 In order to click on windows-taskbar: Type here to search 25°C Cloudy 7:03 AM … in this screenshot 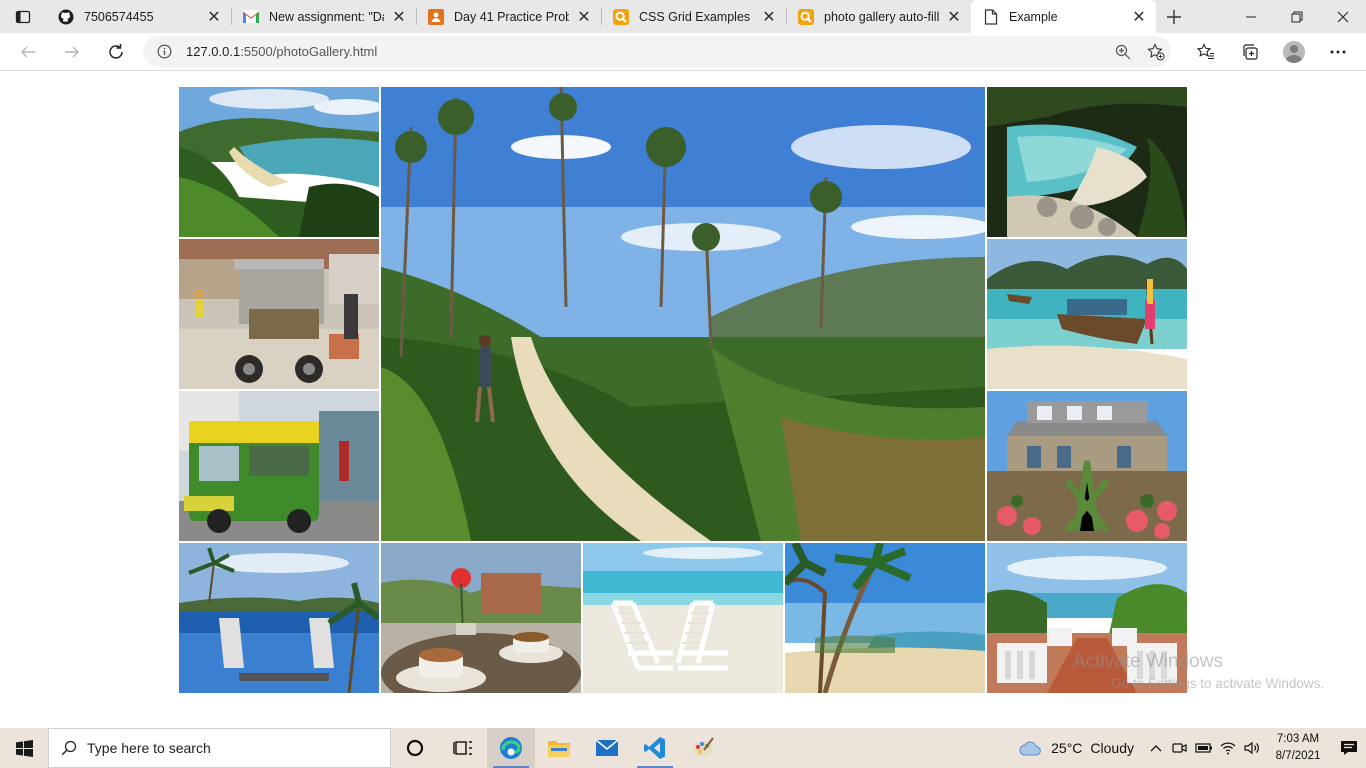, I will do `click(683, 748)`.